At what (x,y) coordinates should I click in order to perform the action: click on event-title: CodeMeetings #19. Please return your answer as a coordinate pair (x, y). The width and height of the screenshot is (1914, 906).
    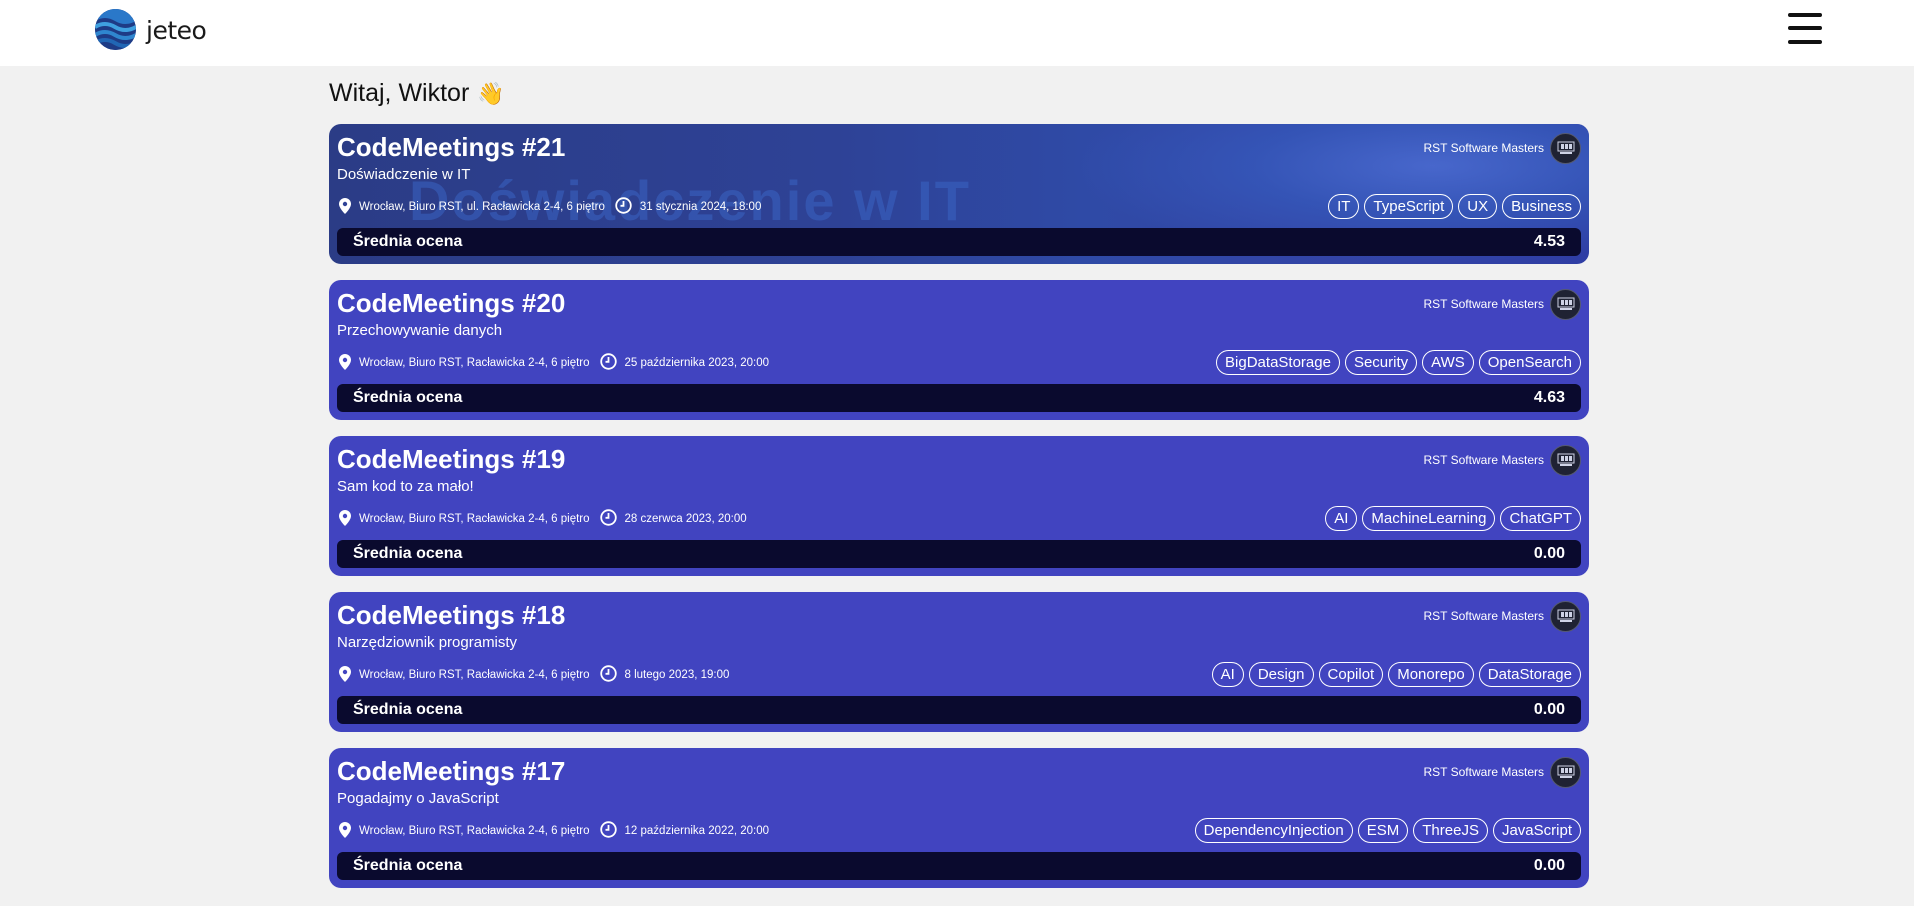
    Looking at the image, I should click on (451, 459).